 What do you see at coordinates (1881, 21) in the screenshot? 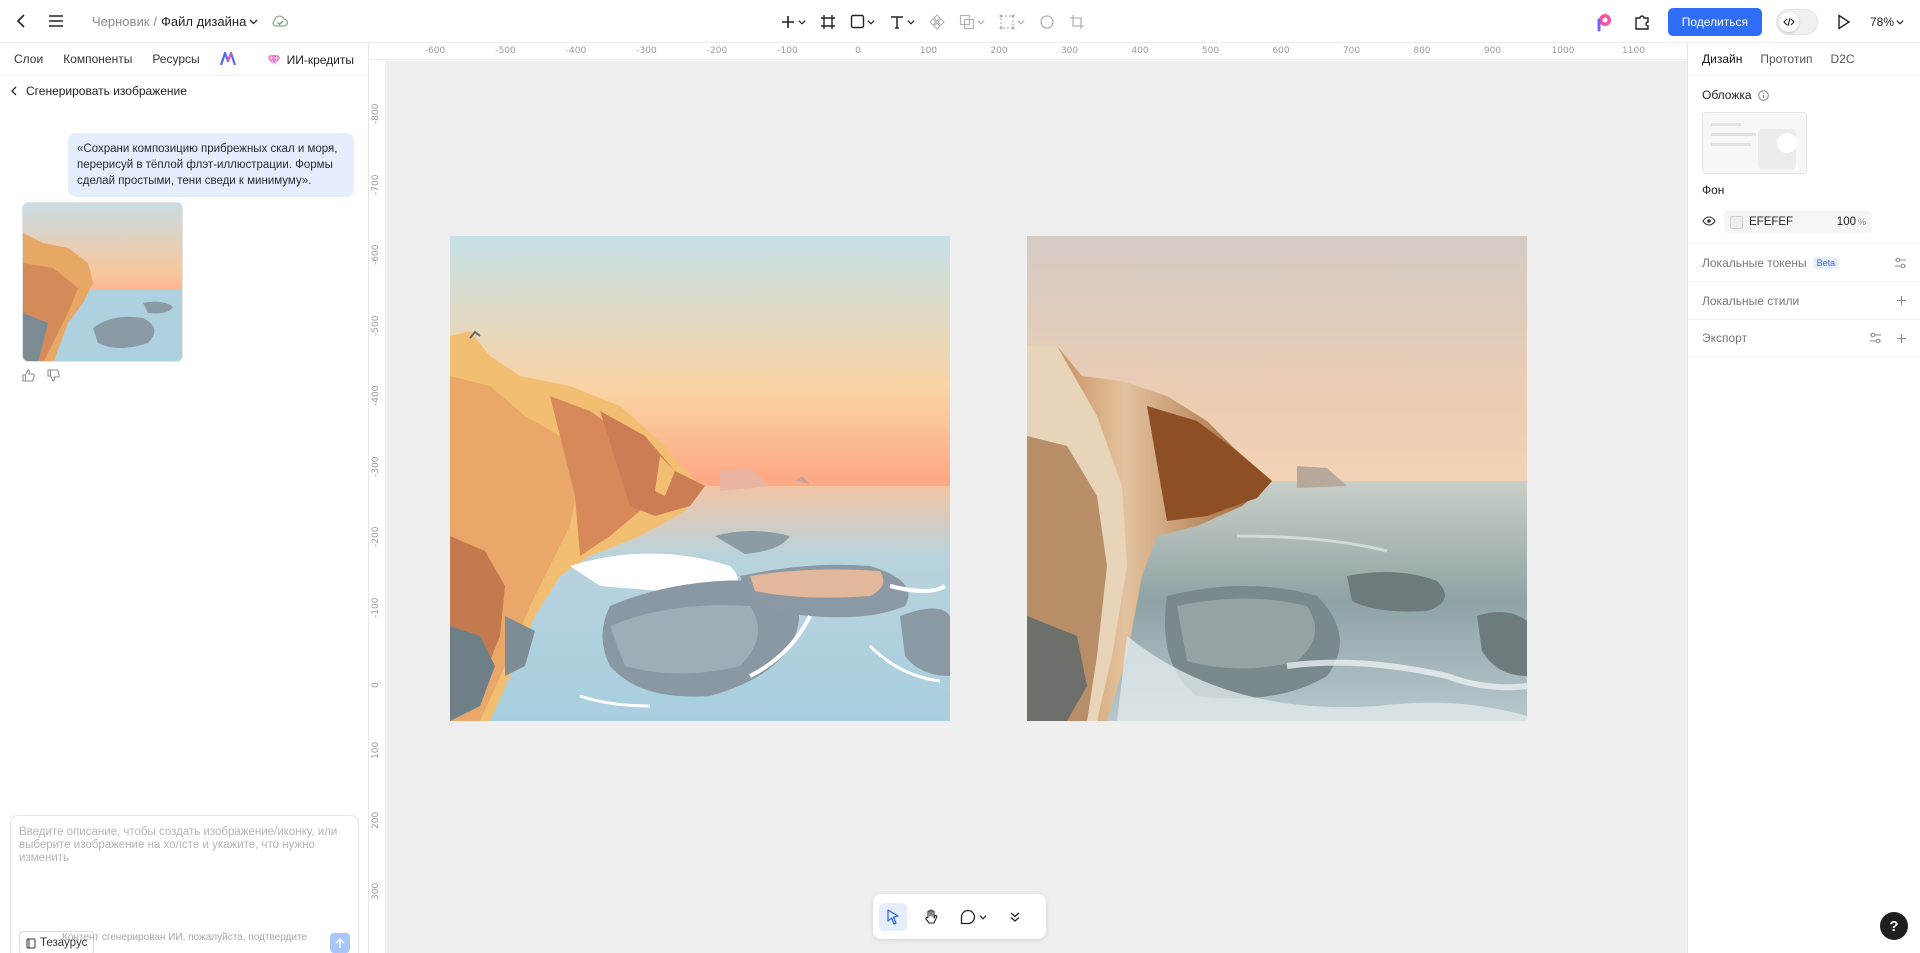
I see `zoom-level: 78%` at bounding box center [1881, 21].